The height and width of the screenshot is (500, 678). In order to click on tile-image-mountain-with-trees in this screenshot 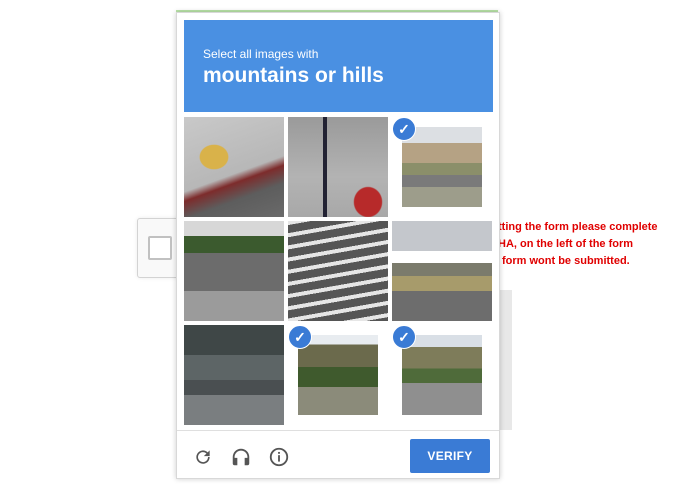, I will do `click(338, 375)`.